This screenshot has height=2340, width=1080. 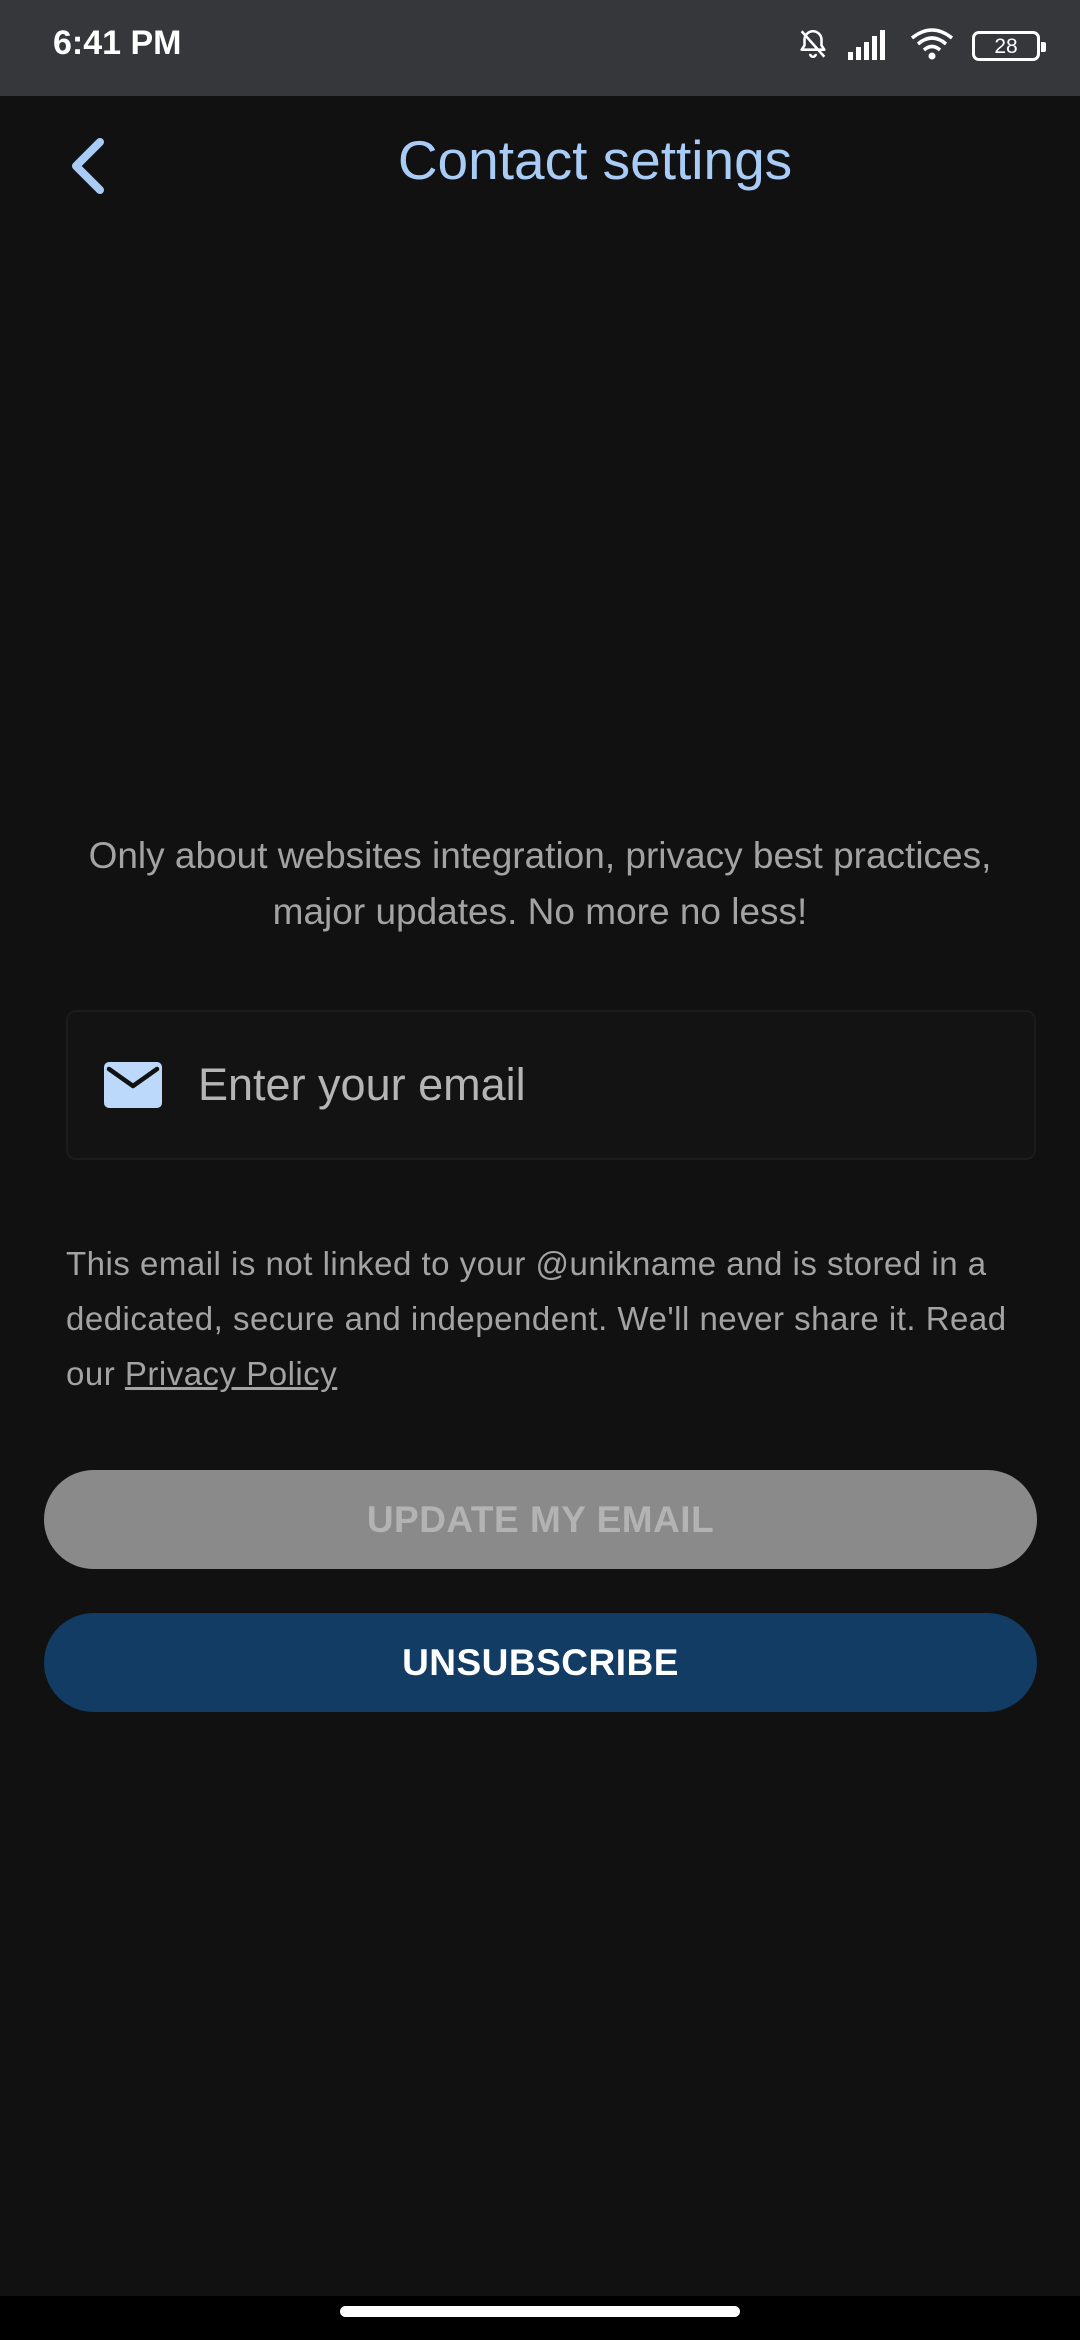 I want to click on update-email-button: UPDATE MY EMAIL, so click(x=540, y=1519).